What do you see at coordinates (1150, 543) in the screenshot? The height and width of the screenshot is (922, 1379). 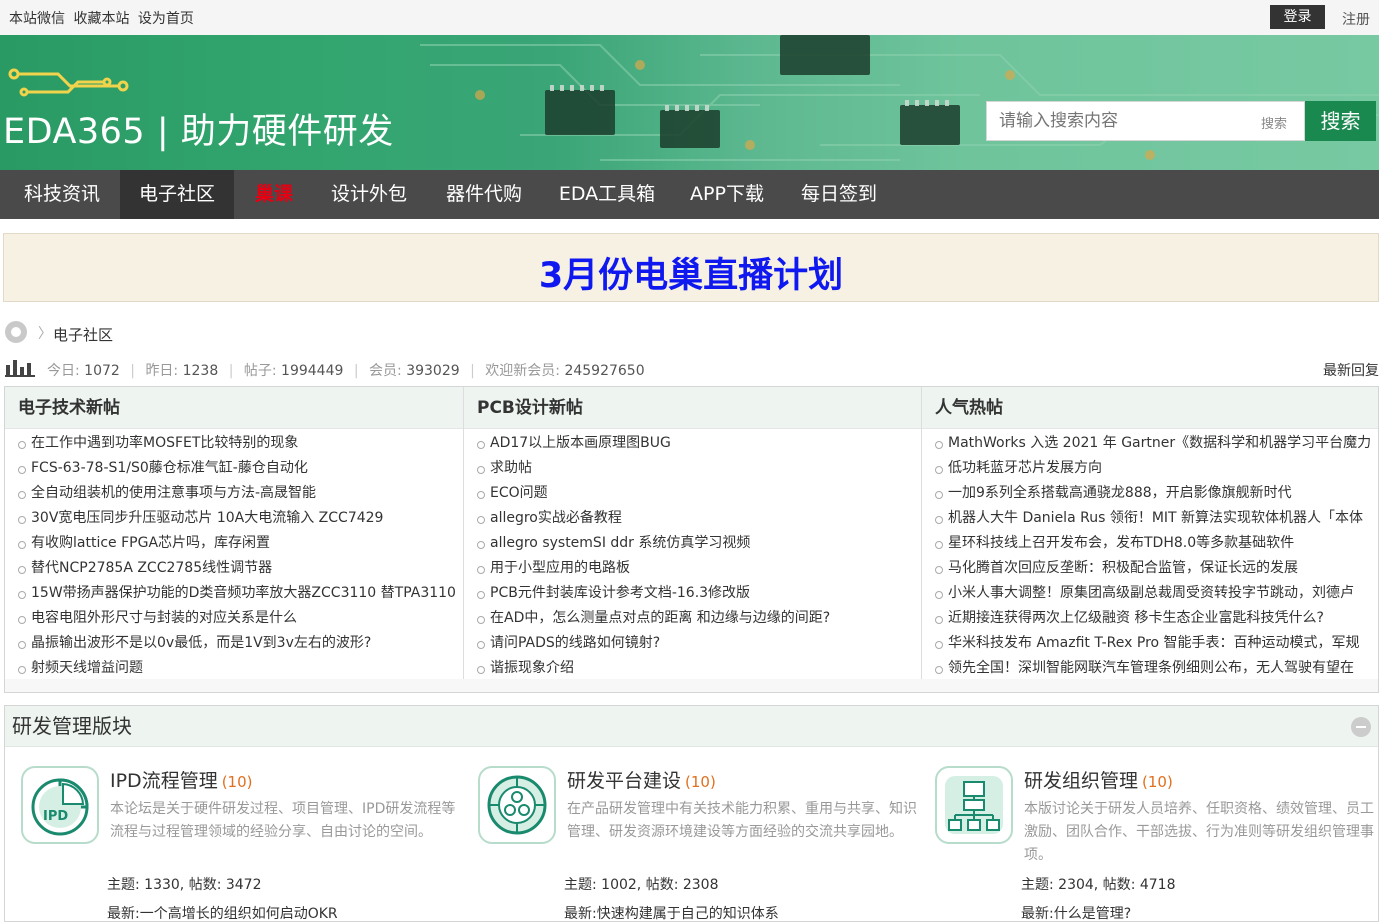 I see `post-link: 星环科技线上召开发布会，发布TDH8.0等多款基础软件` at bounding box center [1150, 543].